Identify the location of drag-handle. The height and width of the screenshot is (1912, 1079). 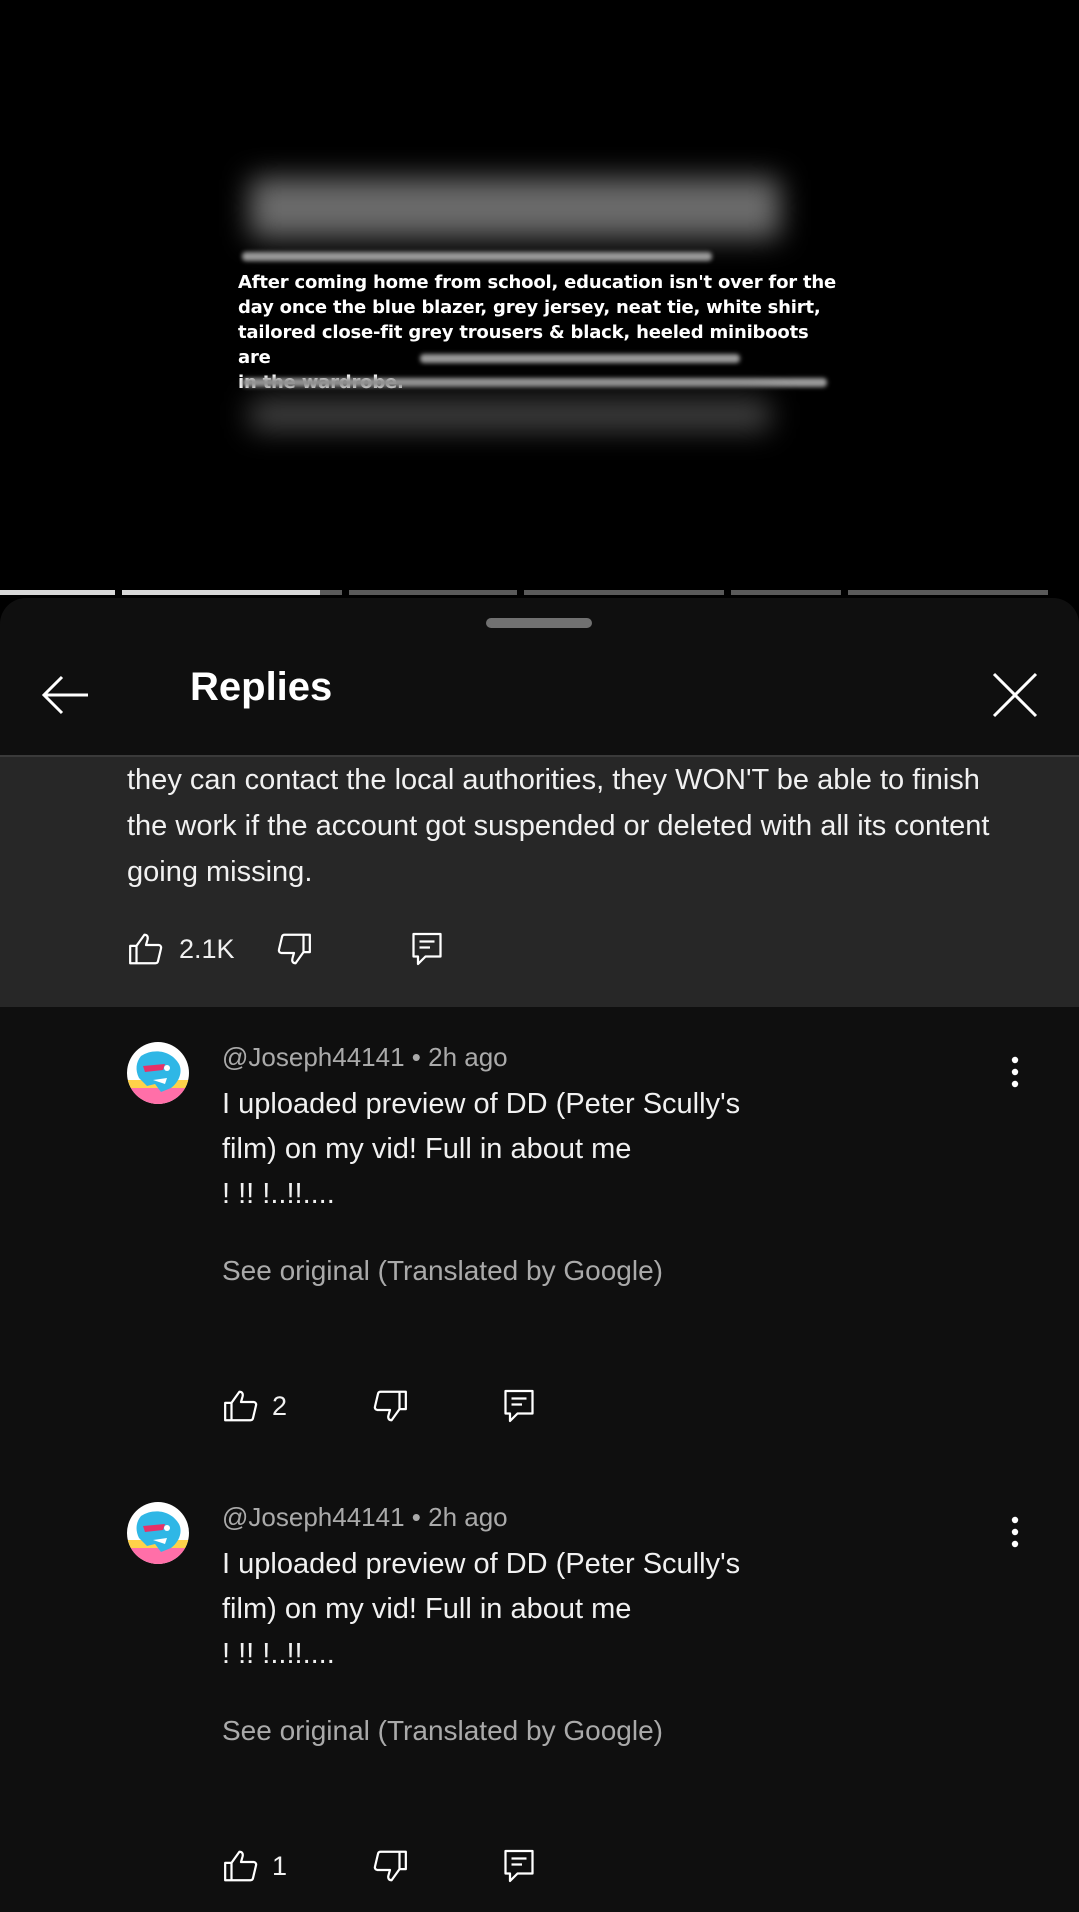
(539, 623).